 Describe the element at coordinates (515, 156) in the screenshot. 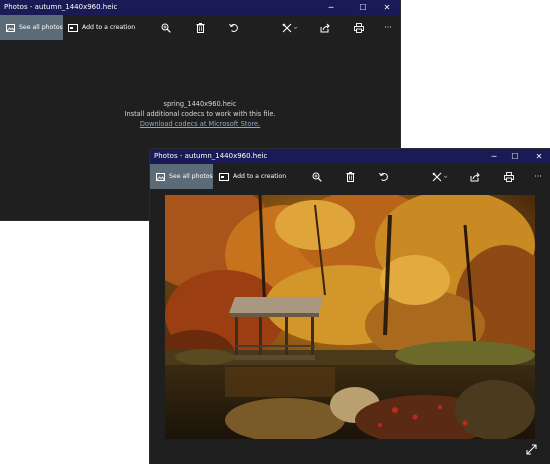

I see `front-maximize-button: ☐` at that location.